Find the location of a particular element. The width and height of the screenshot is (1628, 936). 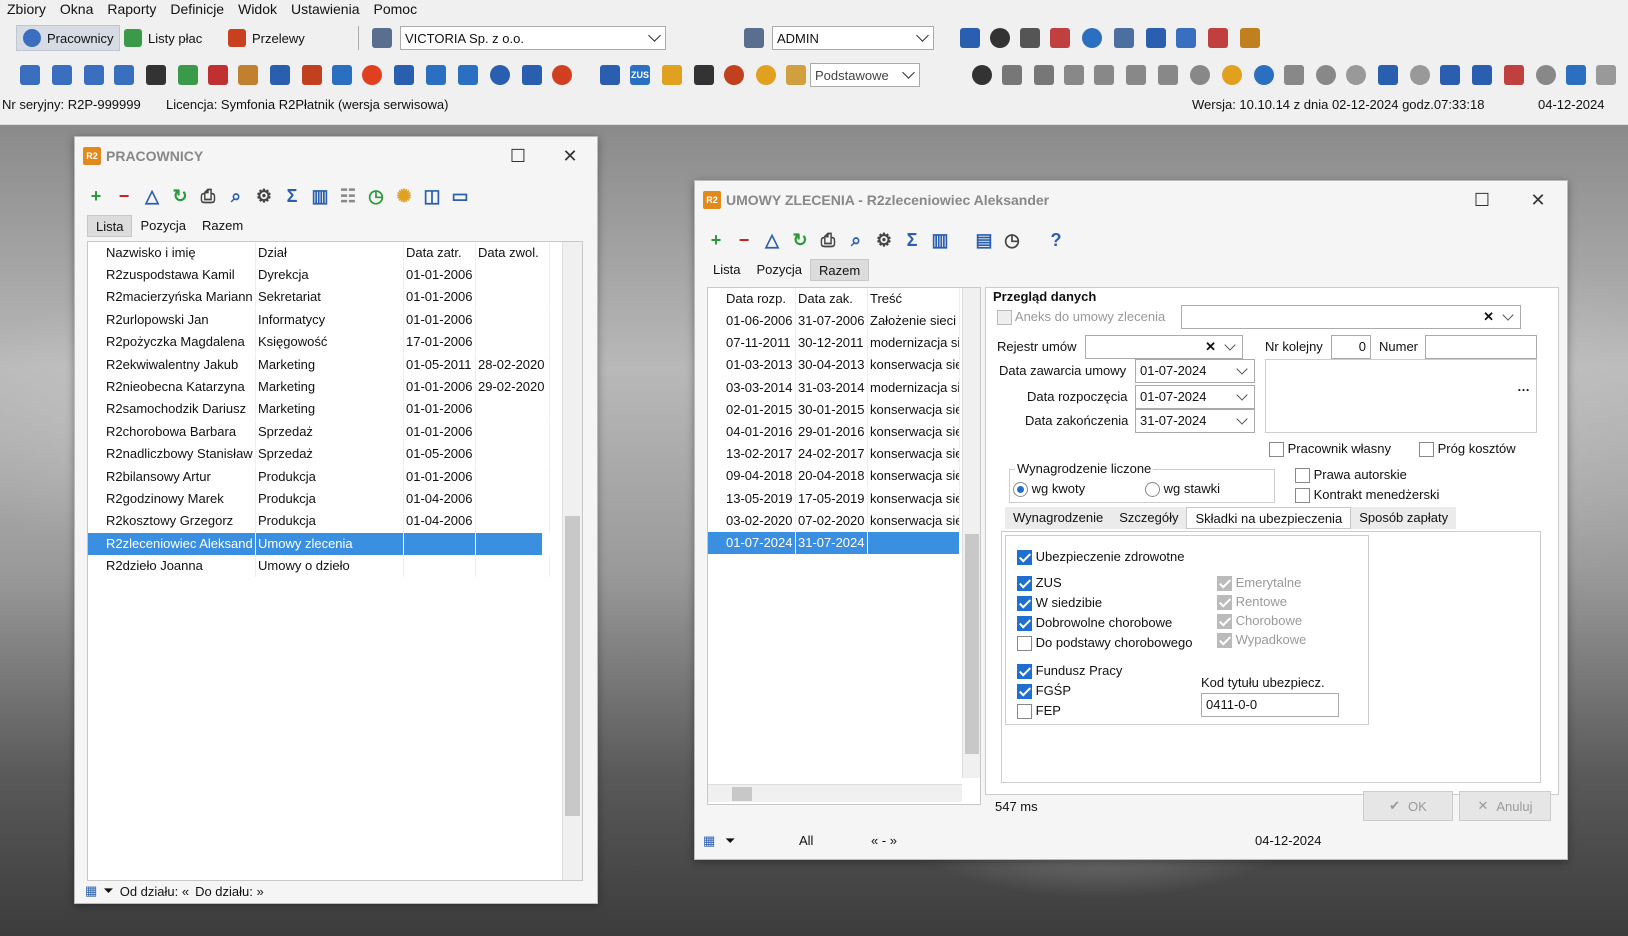

block-icon is located at coordinates (1420, 75).